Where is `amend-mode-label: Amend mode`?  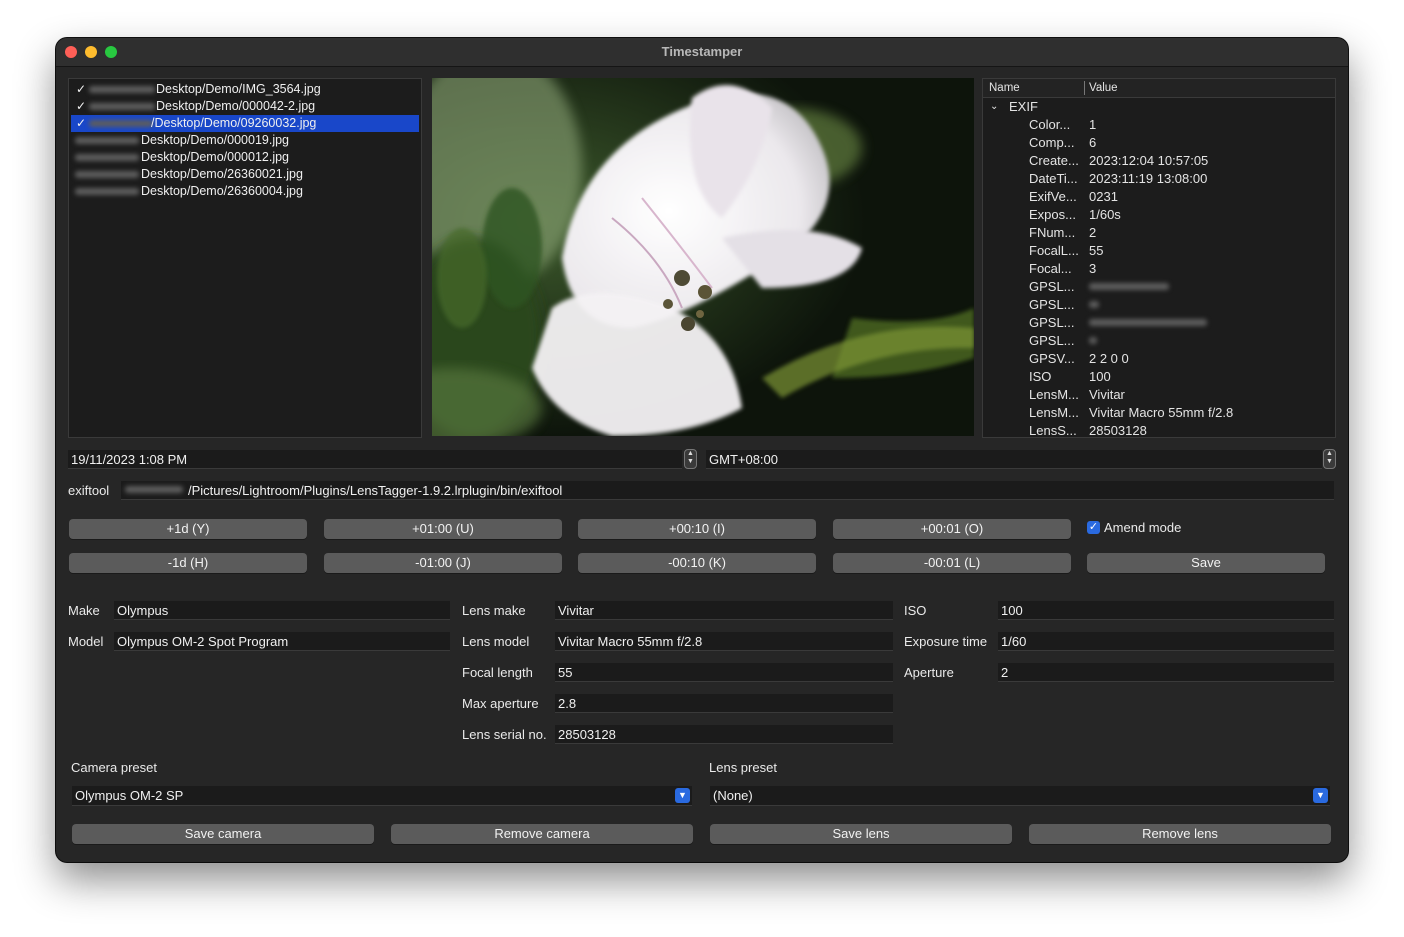 amend-mode-label: Amend mode is located at coordinates (1142, 527).